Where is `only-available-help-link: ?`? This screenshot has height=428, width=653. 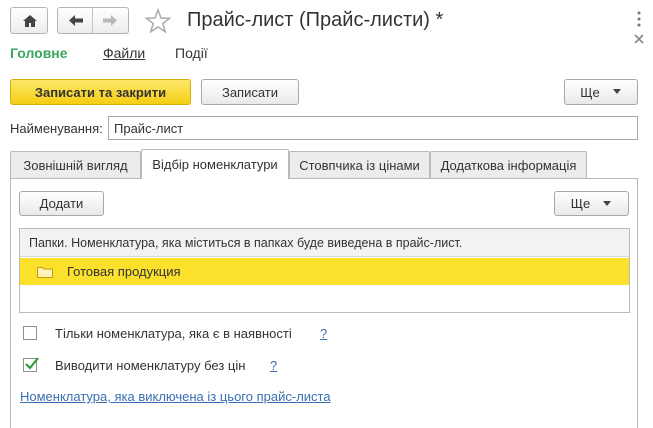
only-available-help-link: ? is located at coordinates (323, 333).